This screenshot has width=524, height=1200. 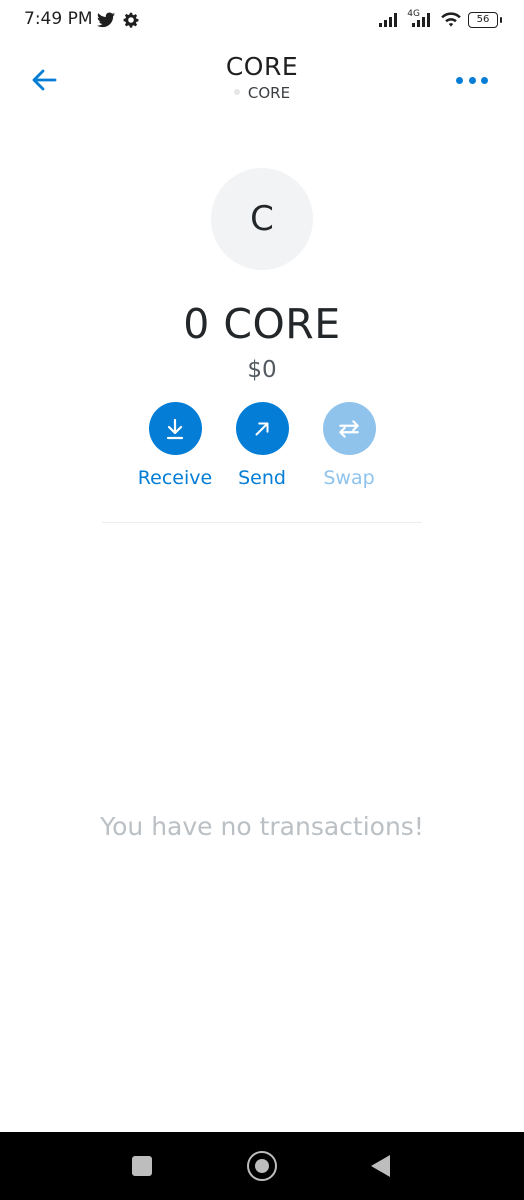 What do you see at coordinates (349, 478) in the screenshot?
I see `swap-label: Swap` at bounding box center [349, 478].